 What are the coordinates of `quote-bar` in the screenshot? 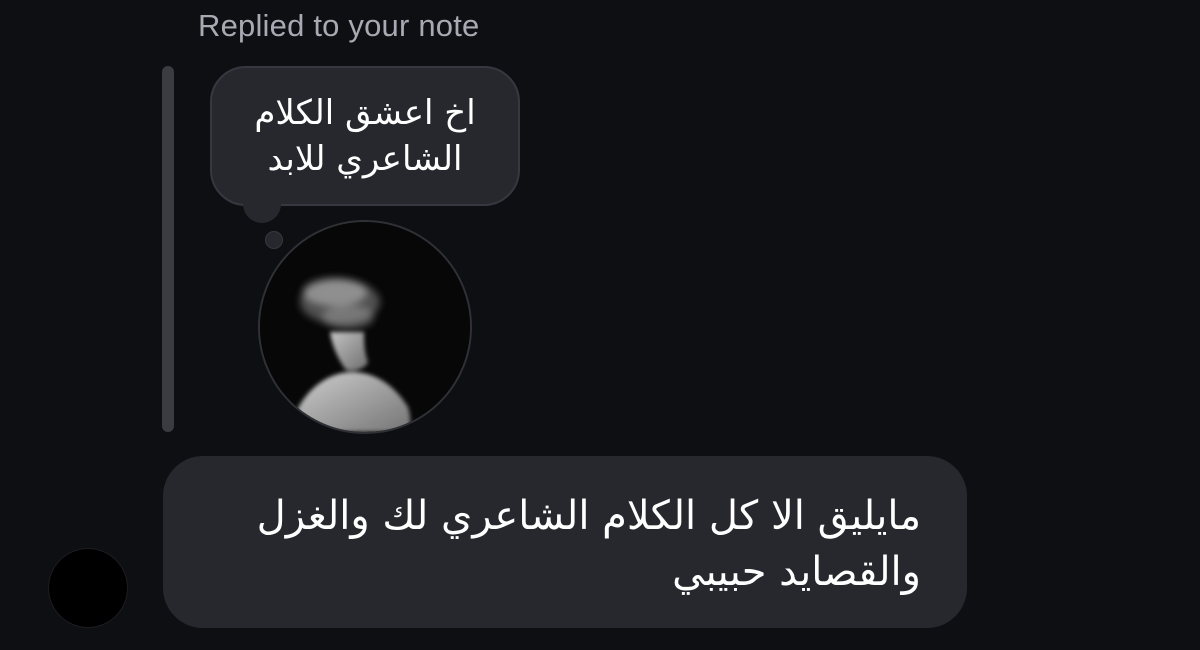 It's located at (168, 249).